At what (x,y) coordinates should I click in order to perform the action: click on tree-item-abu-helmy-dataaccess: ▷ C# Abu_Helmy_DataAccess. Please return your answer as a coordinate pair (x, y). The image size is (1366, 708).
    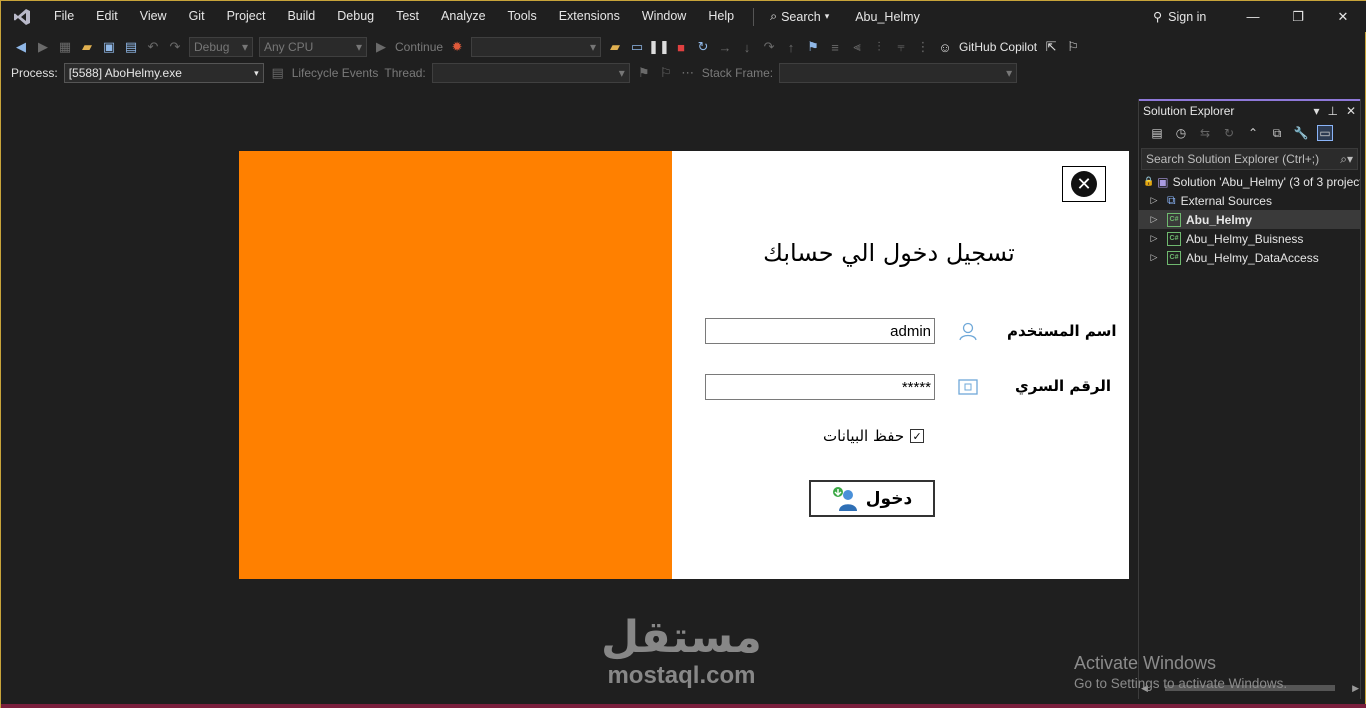
    Looking at the image, I should click on (1249, 257).